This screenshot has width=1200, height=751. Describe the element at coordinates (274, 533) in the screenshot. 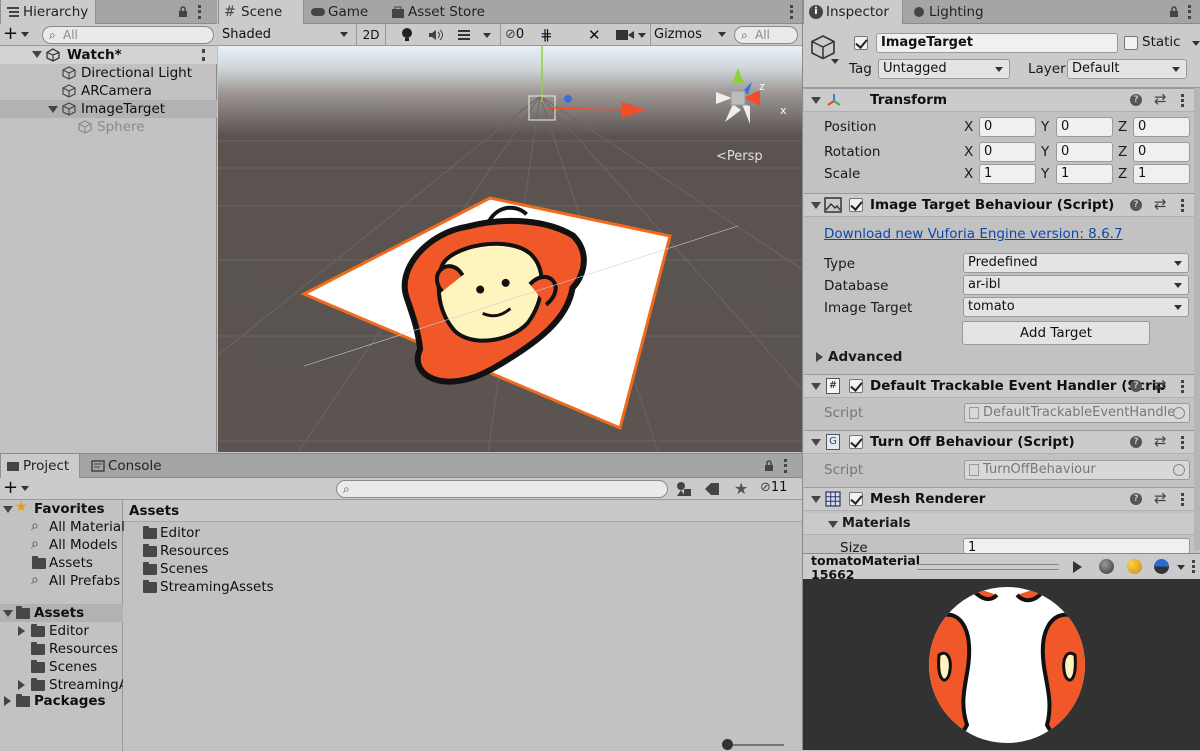

I see `asset-folder-item: Editor` at that location.